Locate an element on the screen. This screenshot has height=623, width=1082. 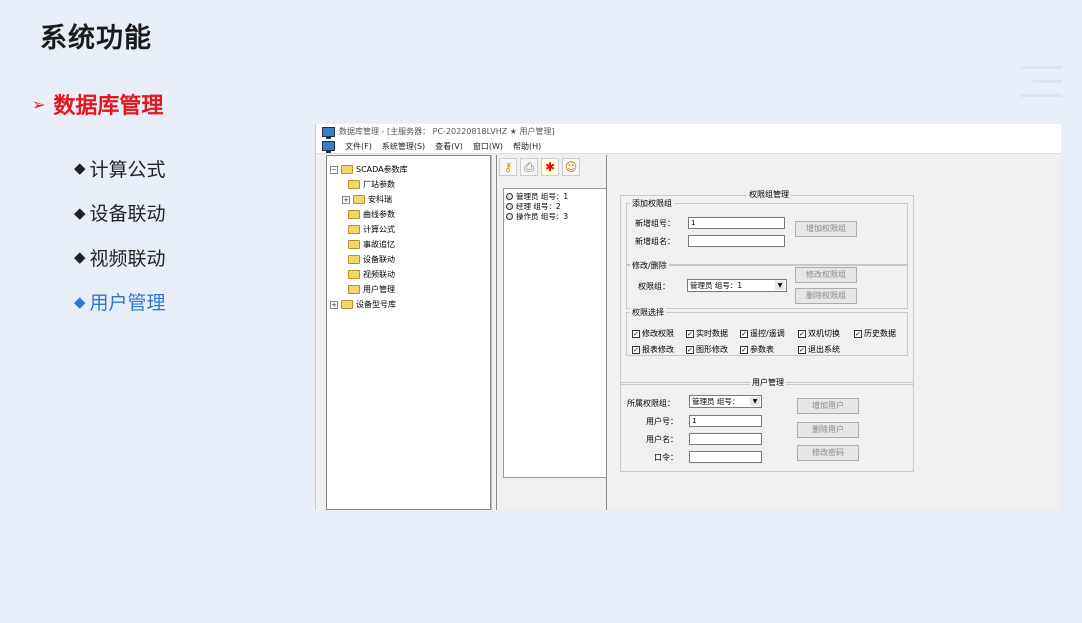
tree-label: 安科瑞 is located at coordinates (380, 199).